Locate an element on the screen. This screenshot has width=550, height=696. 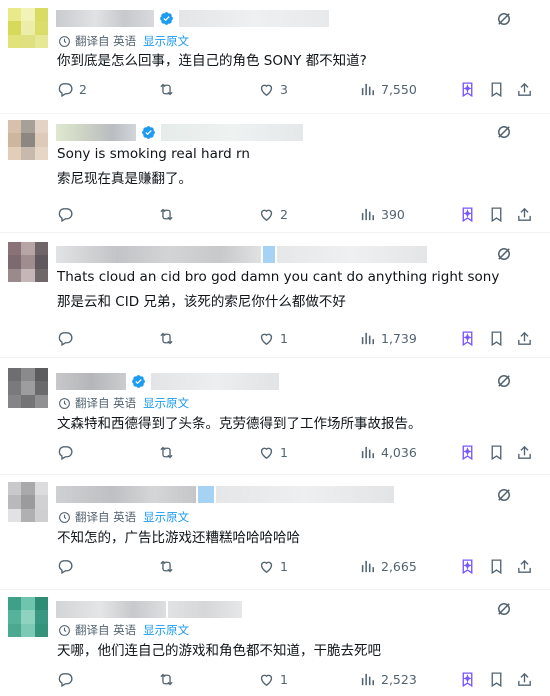
like-count: 2 is located at coordinates (284, 214).